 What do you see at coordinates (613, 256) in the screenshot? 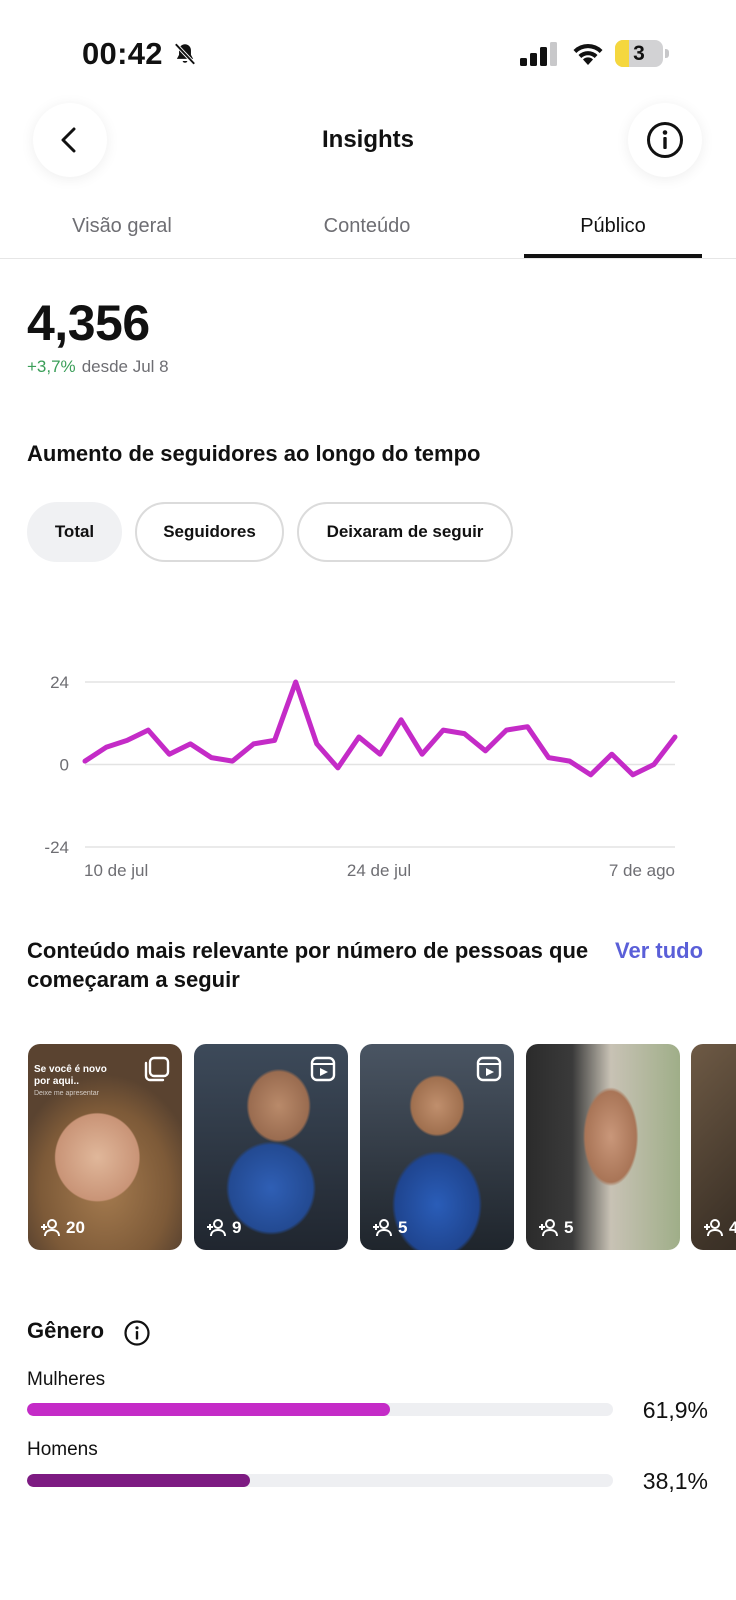
I see `active-tab-indicator` at bounding box center [613, 256].